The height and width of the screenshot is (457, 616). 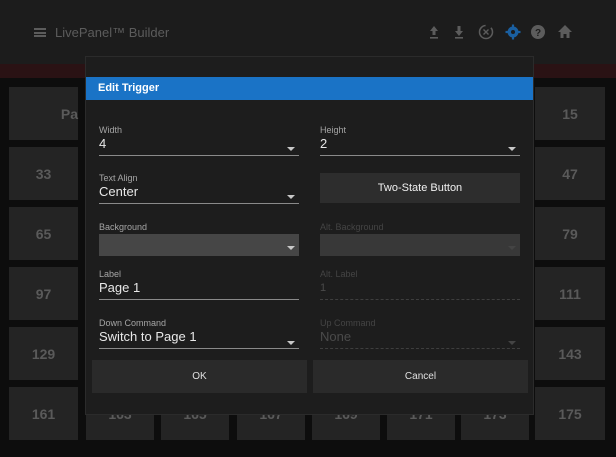 What do you see at coordinates (570, 353) in the screenshot?
I see `grid-button: 143` at bounding box center [570, 353].